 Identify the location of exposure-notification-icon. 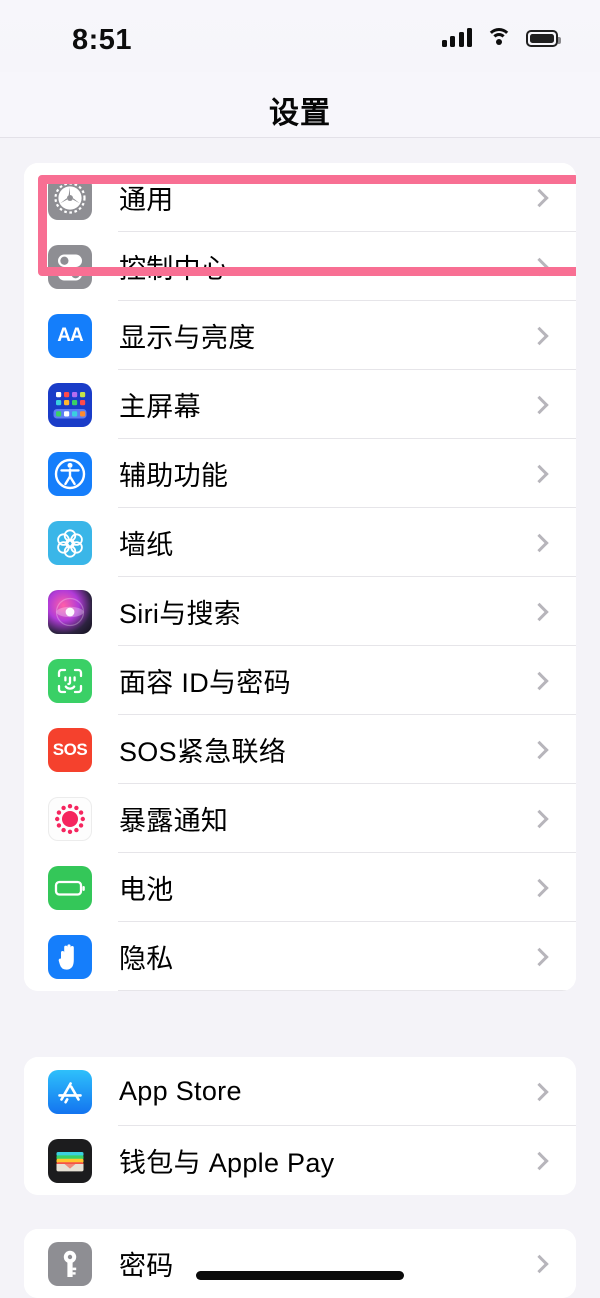
(70, 818).